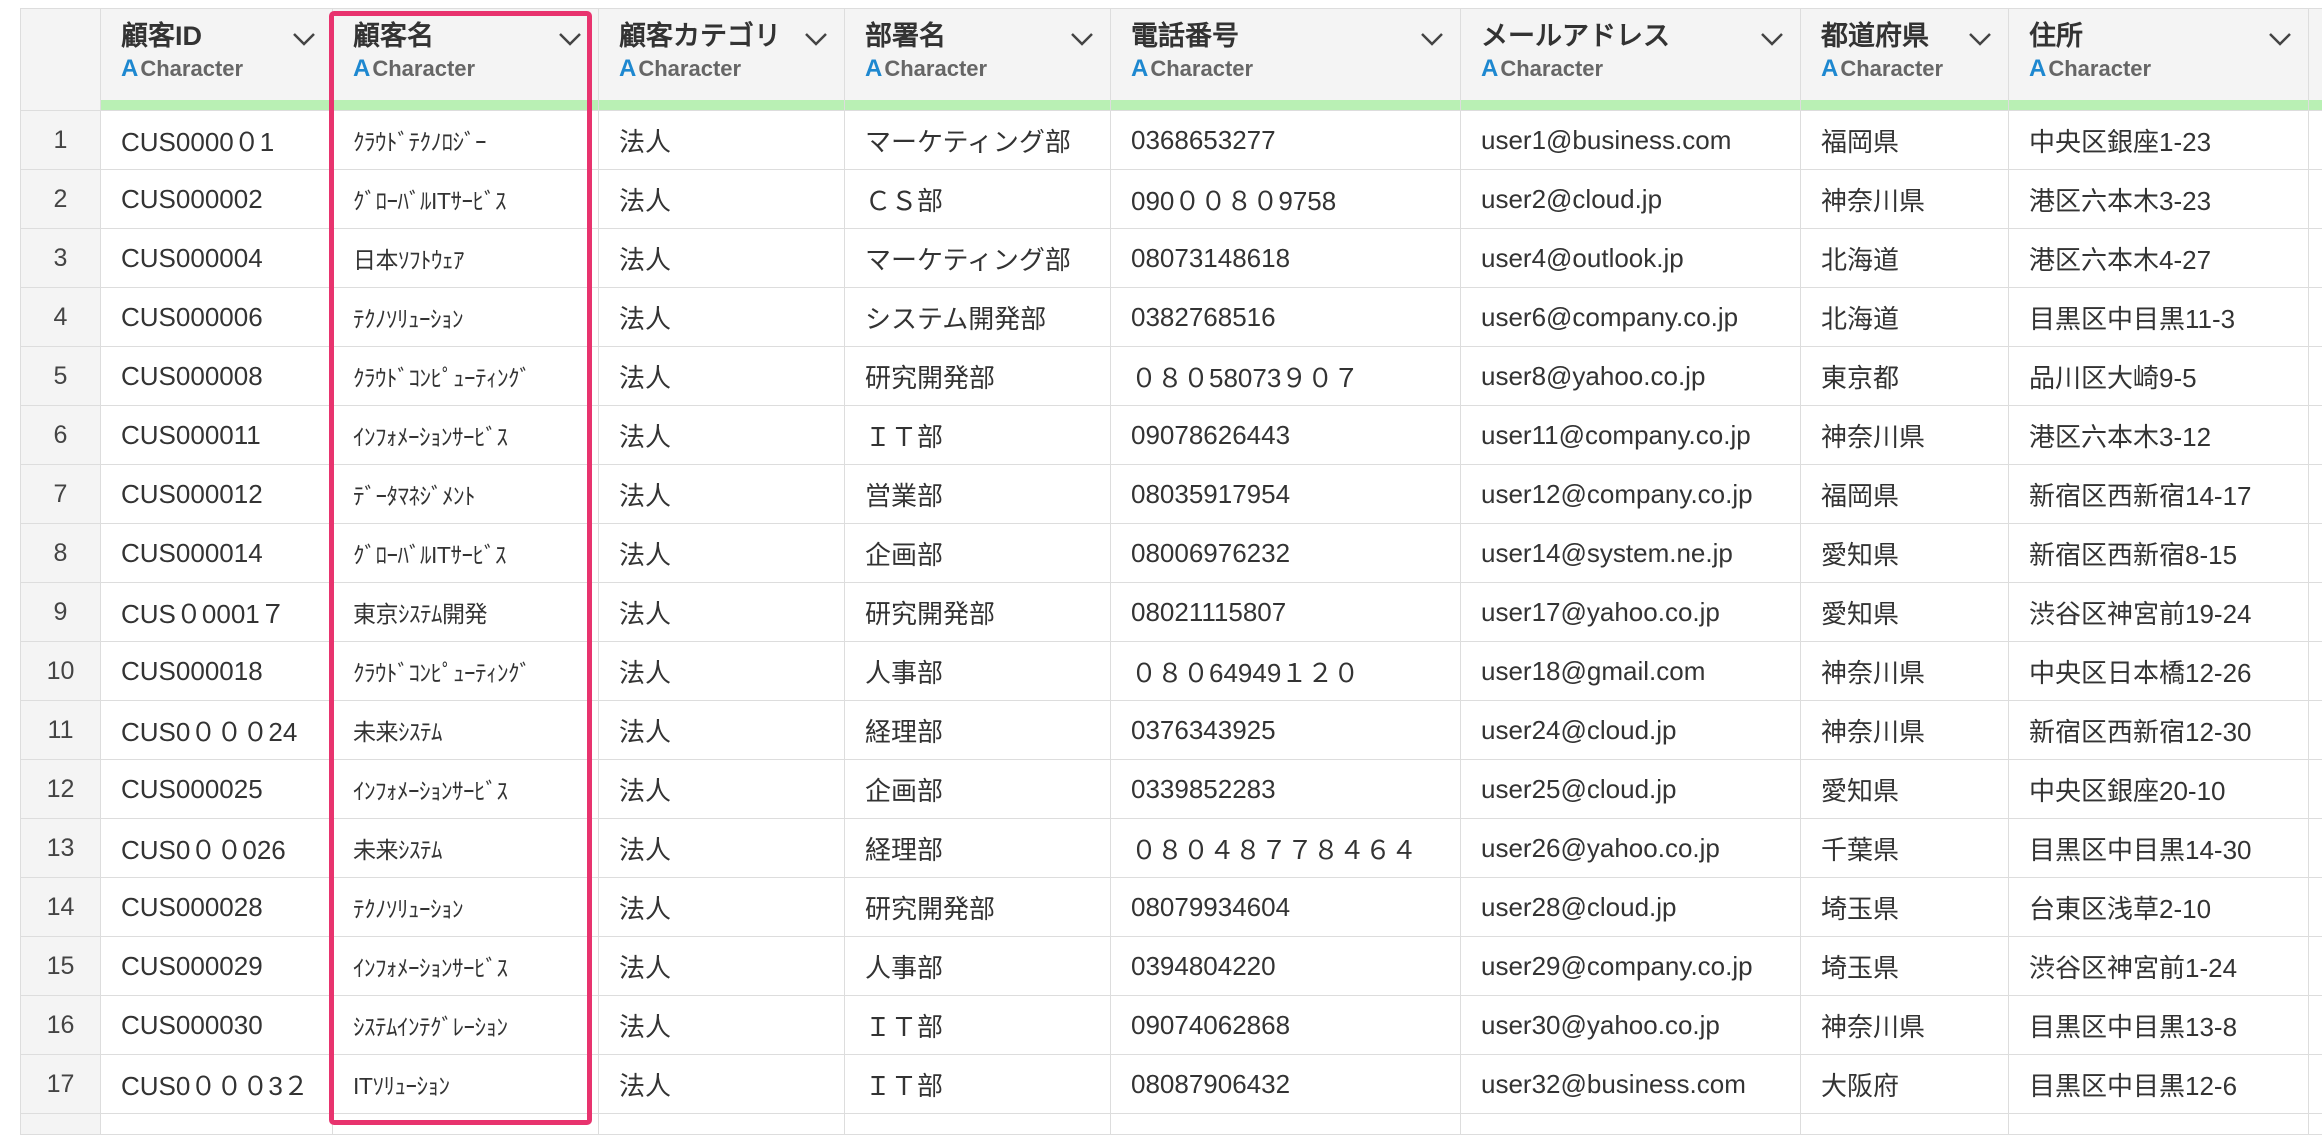 The height and width of the screenshot is (1142, 2322). Describe the element at coordinates (465, 553) in the screenshot. I see `cell-customer-name: ｸﾞﾛｰﾊﾞﾙITｻｰﾋﾞｽ` at that location.